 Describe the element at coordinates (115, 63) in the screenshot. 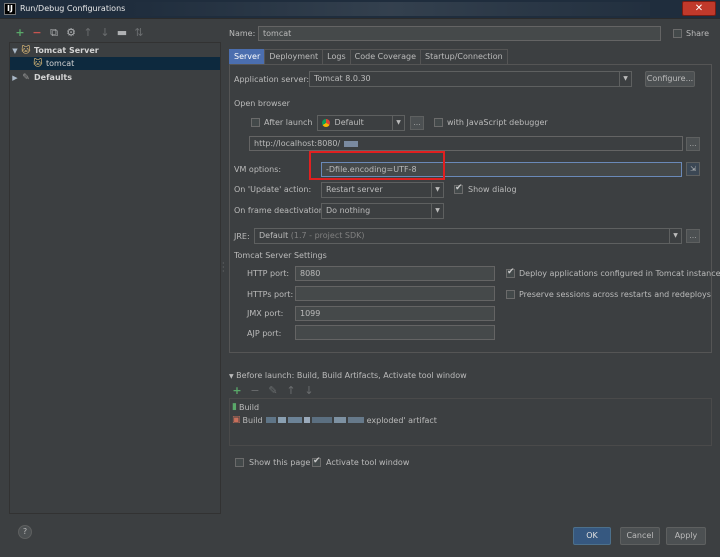

I see `tree-item-tomcat: 🐱 tomcat` at that location.